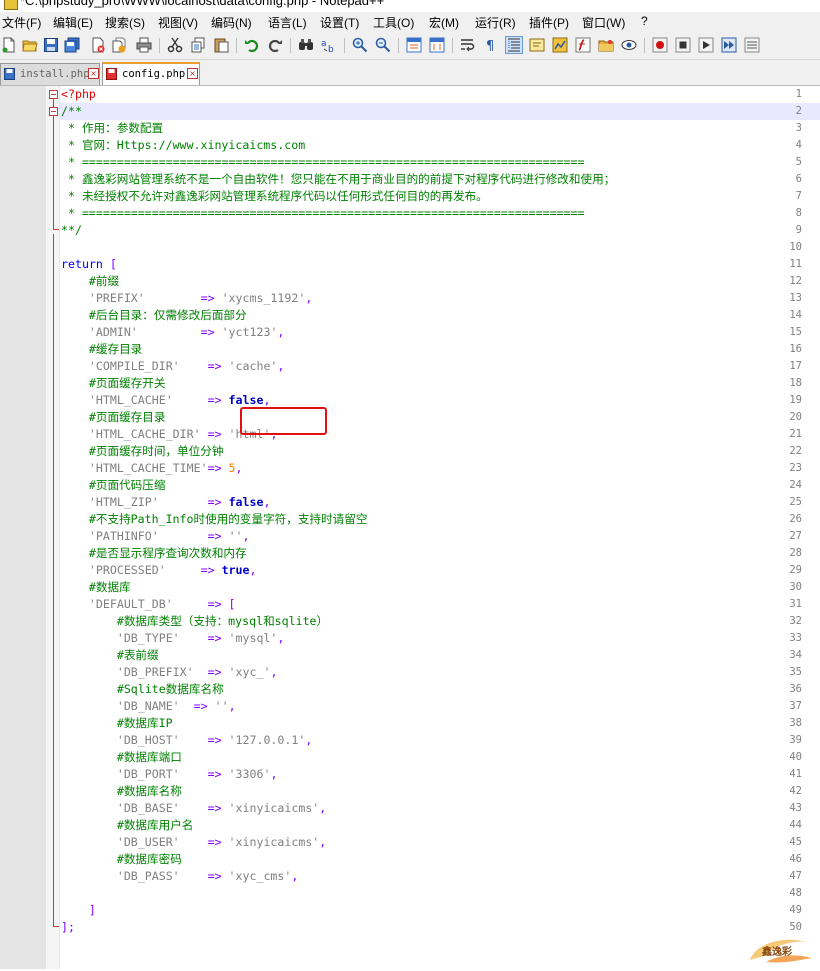  What do you see at coordinates (172, 332) in the screenshot?
I see `code-line: 'ADMIN' => 'yct123',` at bounding box center [172, 332].